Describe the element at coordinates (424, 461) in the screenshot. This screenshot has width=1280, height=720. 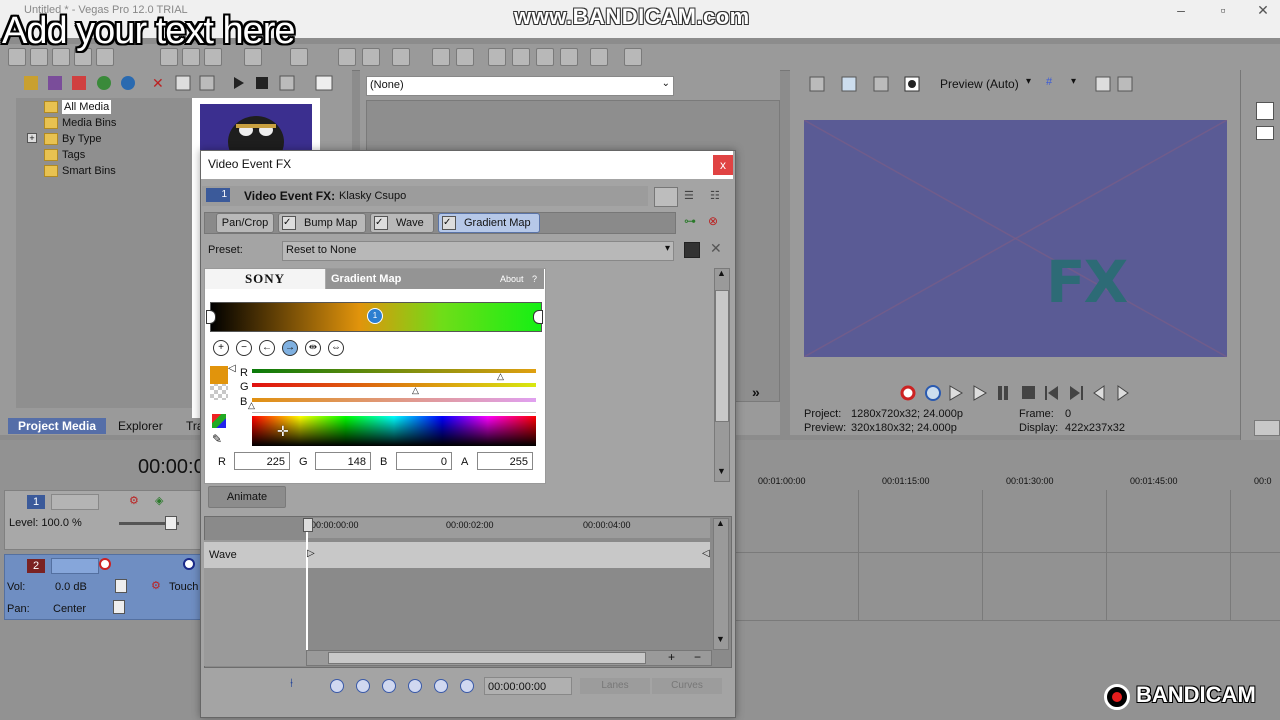
I see `blue-value-field: 0` at that location.